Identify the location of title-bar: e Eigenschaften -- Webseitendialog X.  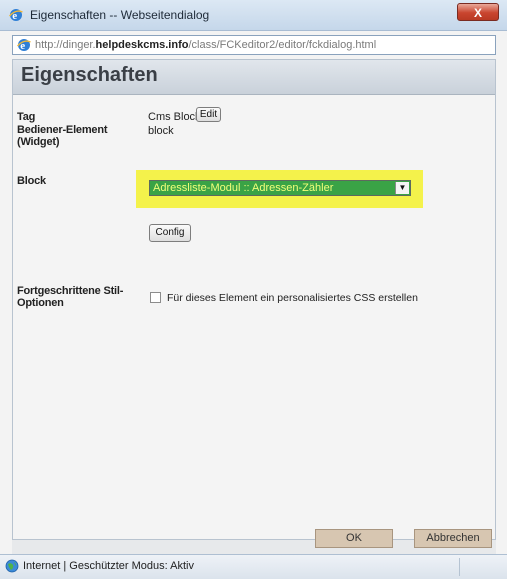
(253, 15).